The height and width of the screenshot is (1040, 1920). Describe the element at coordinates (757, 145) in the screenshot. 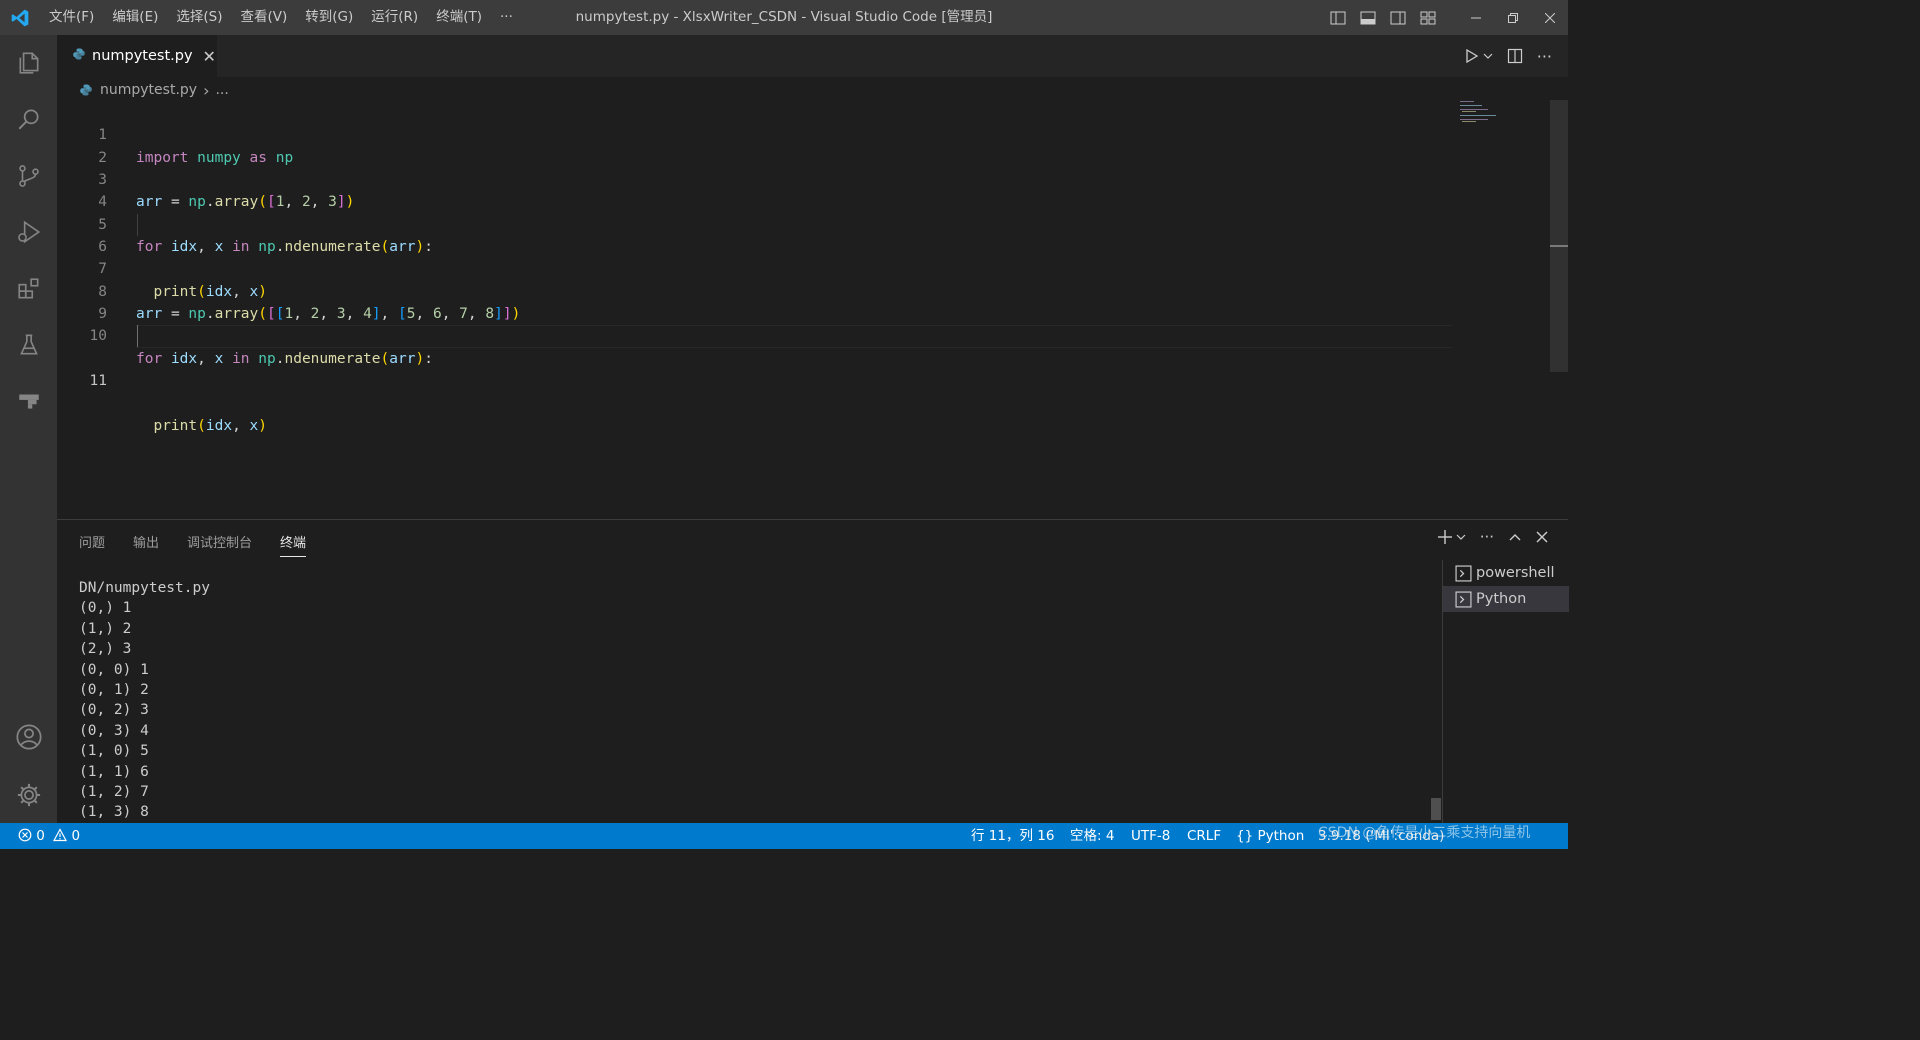

I see `code-line: 2` at that location.